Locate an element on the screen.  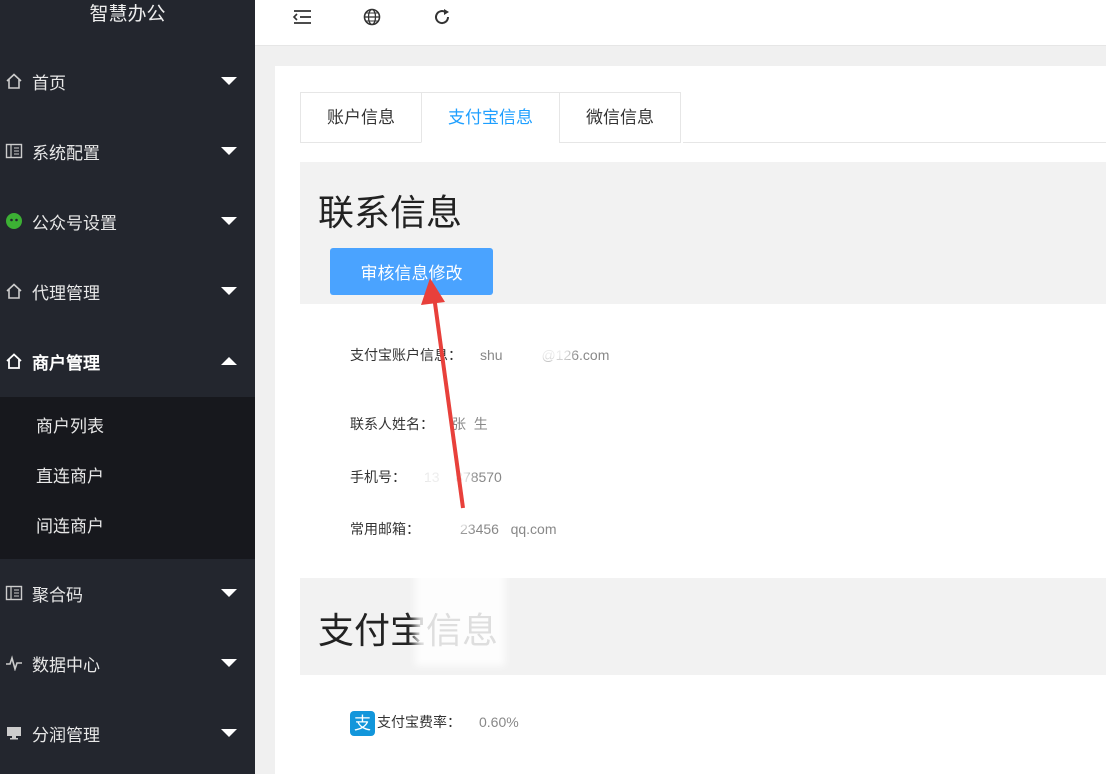
sidebar-item-label: 数据中心 is located at coordinates (66, 665).